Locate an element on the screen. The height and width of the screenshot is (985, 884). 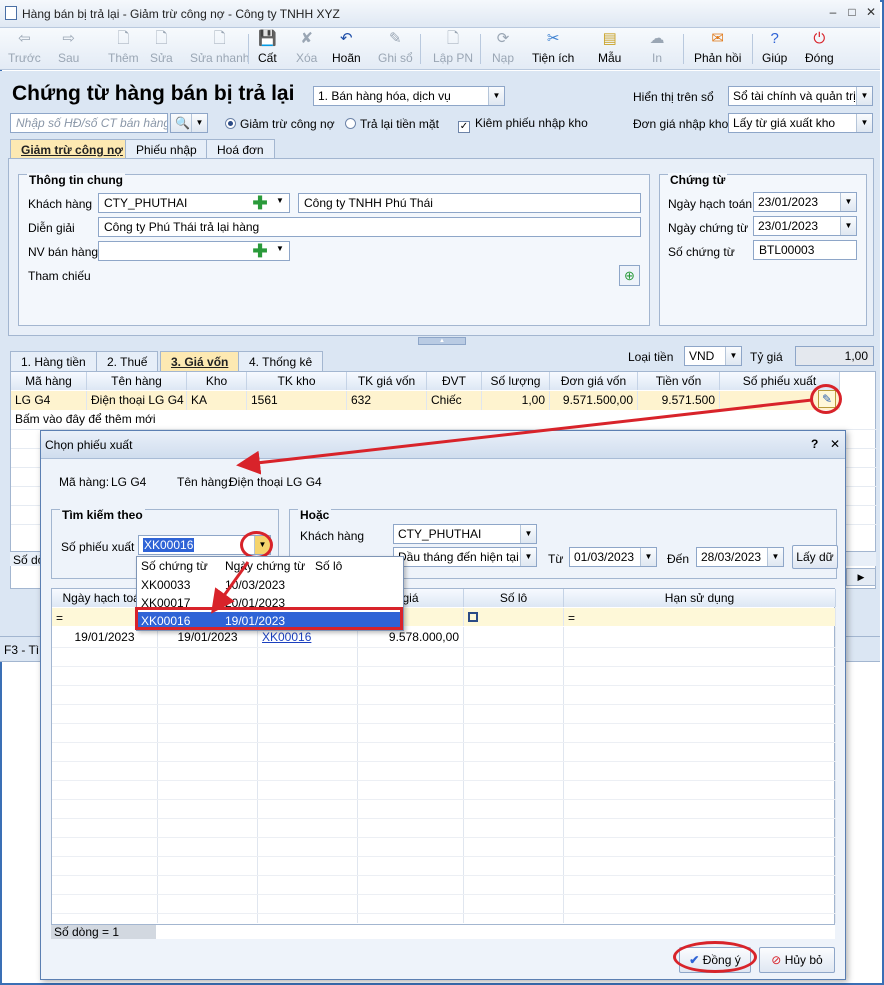
arrow-to-selection is located at coordinates (230, 587).